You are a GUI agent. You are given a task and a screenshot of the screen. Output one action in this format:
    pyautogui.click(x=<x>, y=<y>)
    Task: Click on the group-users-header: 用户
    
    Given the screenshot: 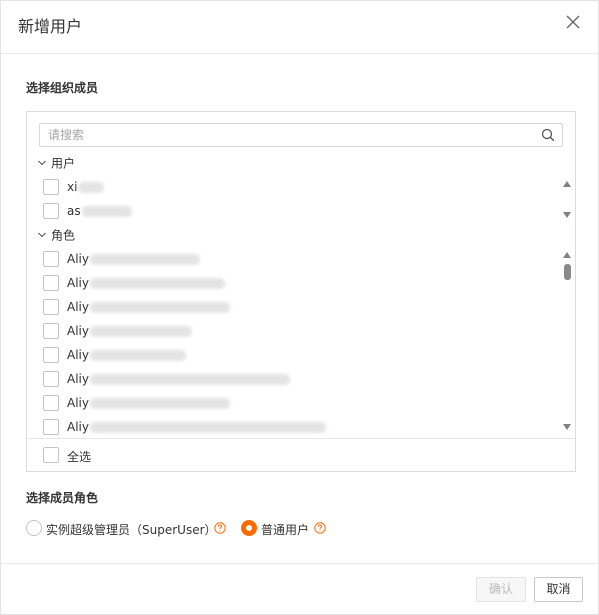 What is the action you would take?
    pyautogui.click(x=56, y=163)
    